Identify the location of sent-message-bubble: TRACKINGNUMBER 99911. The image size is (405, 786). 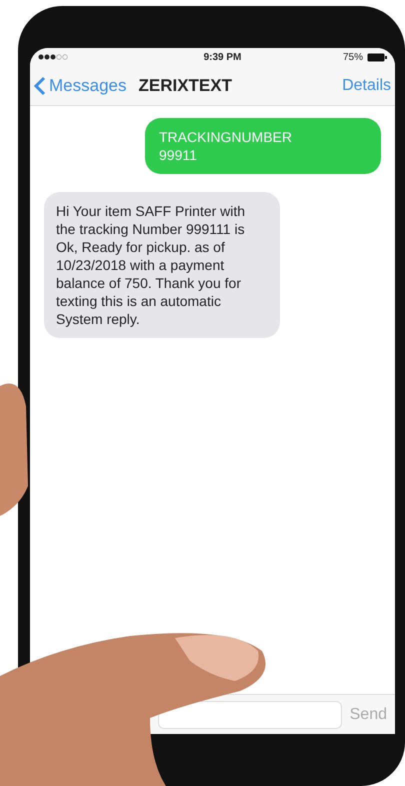
(263, 146).